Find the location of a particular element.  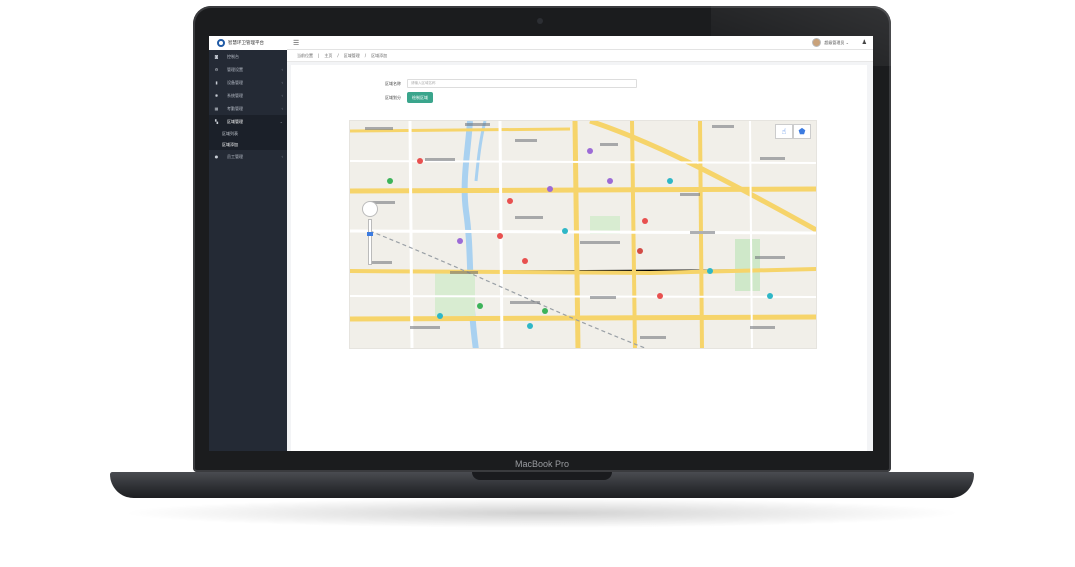

sidebar-item-settings: ⚙ 管理设置 ‹ is located at coordinates (248, 69).